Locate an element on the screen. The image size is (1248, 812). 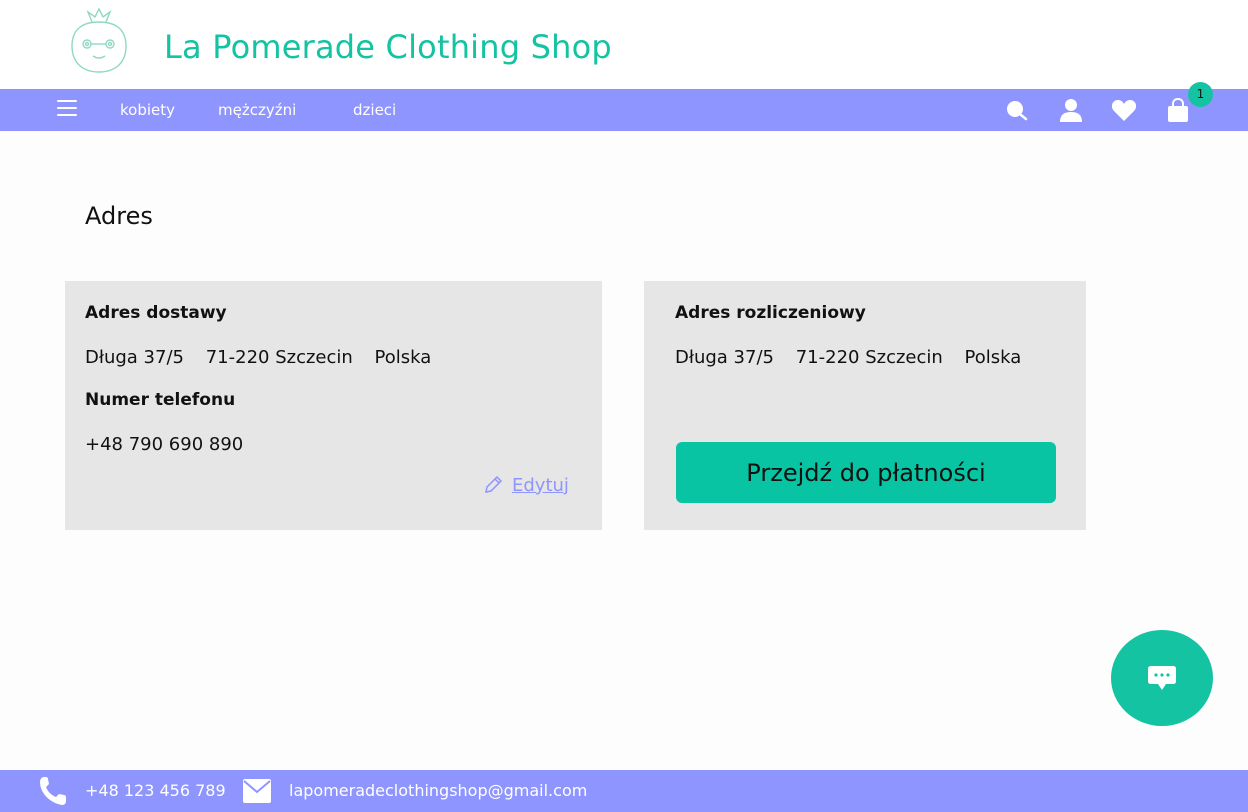
billing-street: Długa 37/5 is located at coordinates (724, 357).